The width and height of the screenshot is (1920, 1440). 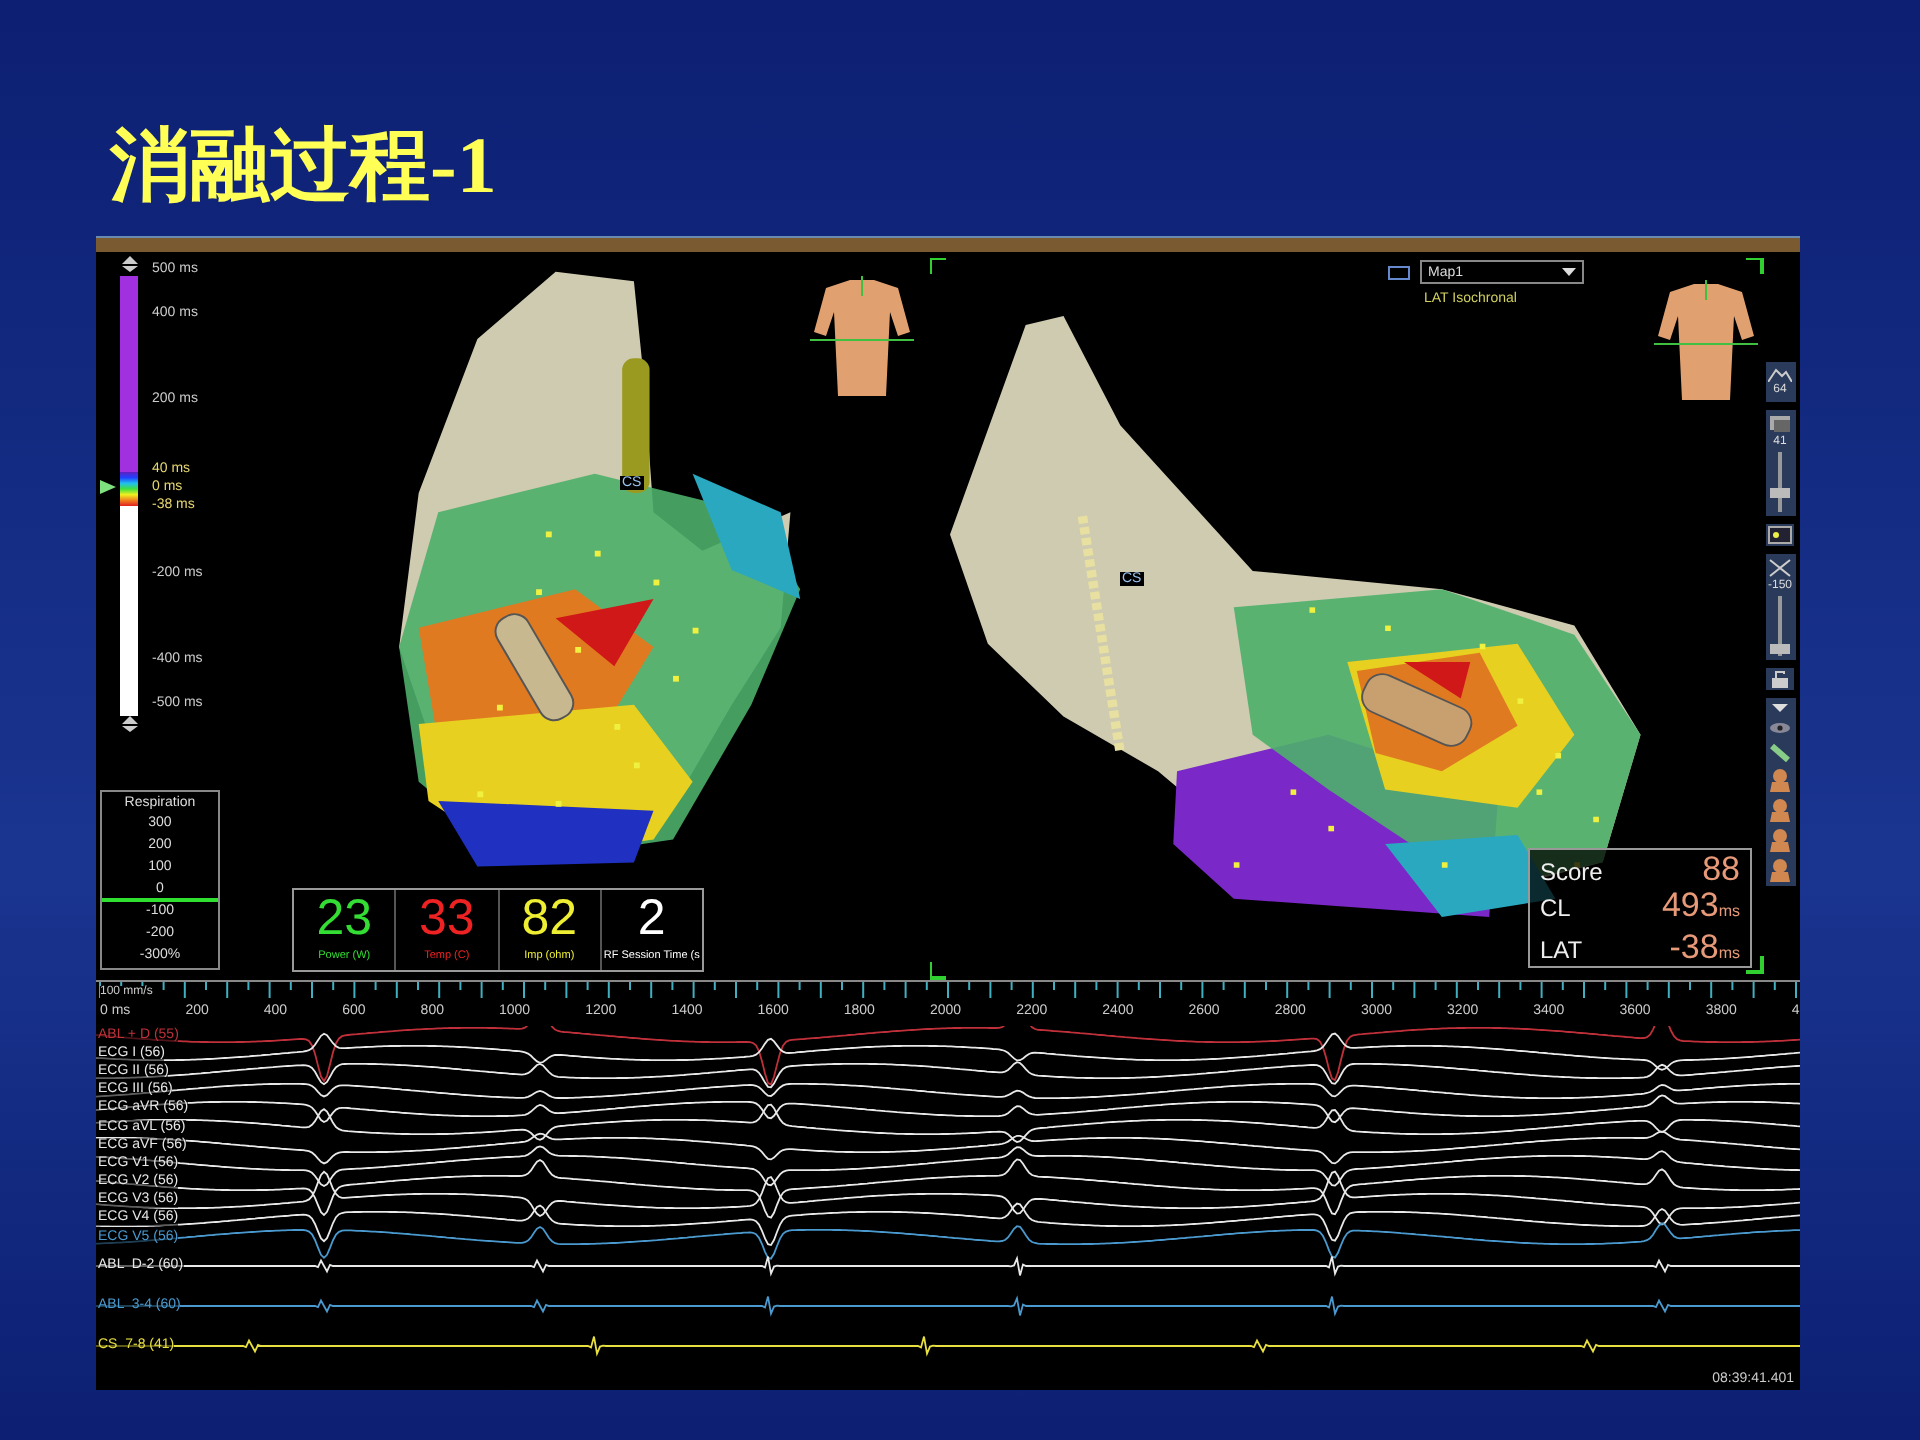 I want to click on readout-value: 23, so click(x=344, y=919).